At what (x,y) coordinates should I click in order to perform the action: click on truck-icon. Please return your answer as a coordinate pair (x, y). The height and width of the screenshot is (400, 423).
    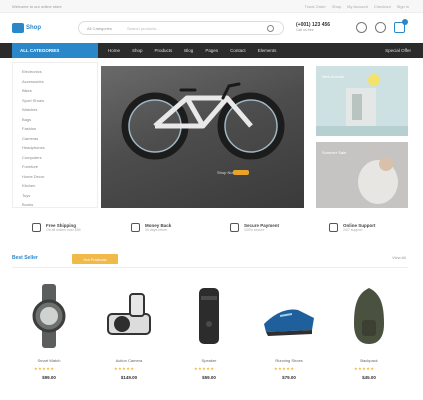
    Looking at the image, I should click on (36, 227).